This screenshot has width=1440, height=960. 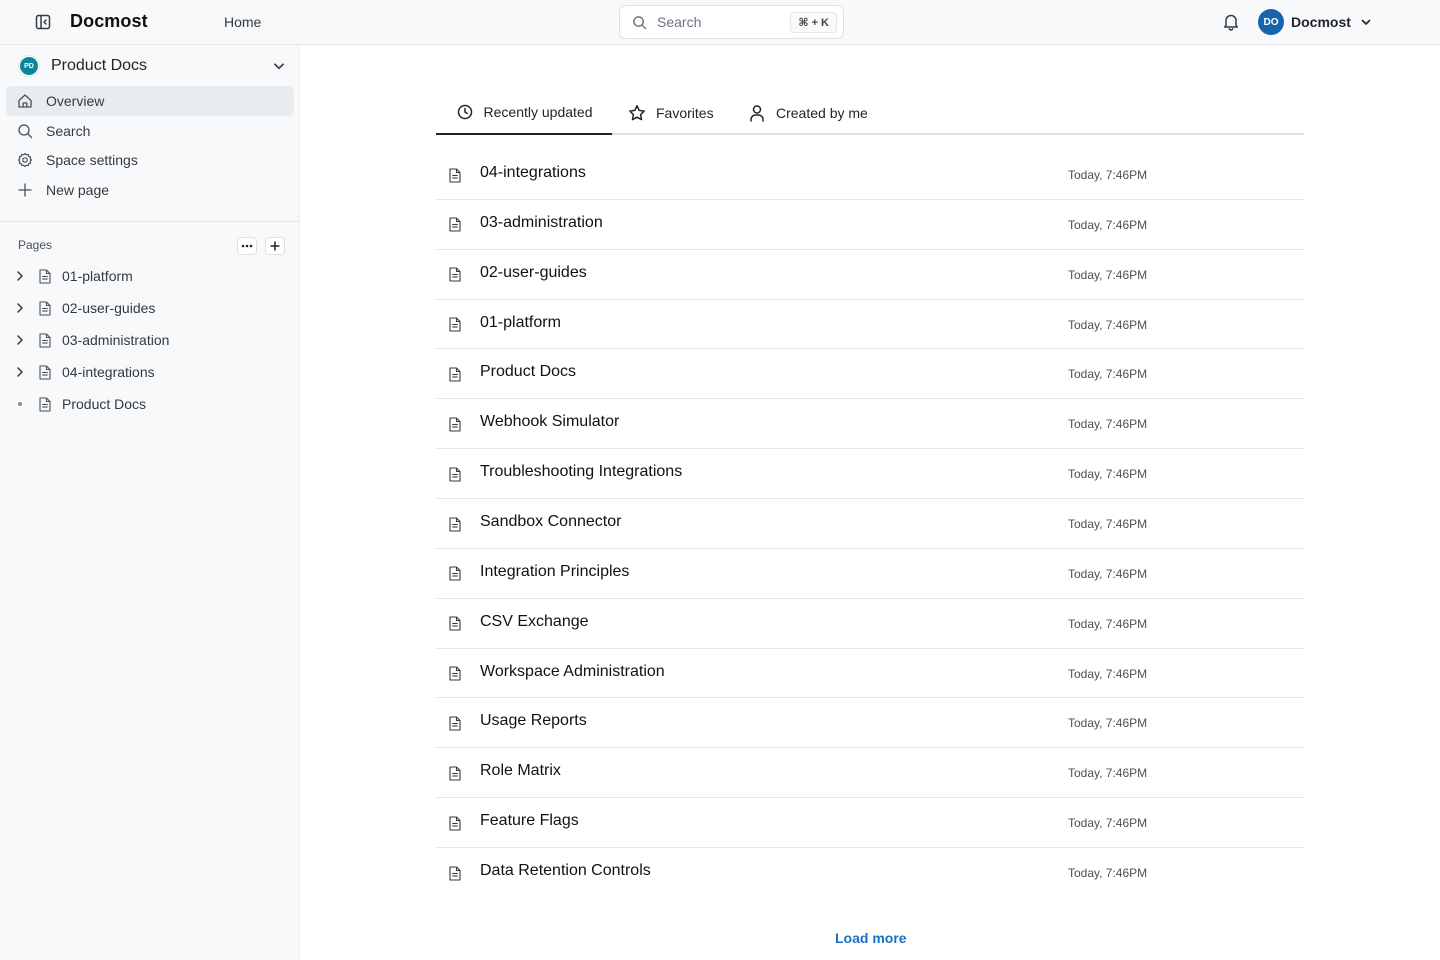 What do you see at coordinates (242, 22) in the screenshot?
I see `home-link: Home` at bounding box center [242, 22].